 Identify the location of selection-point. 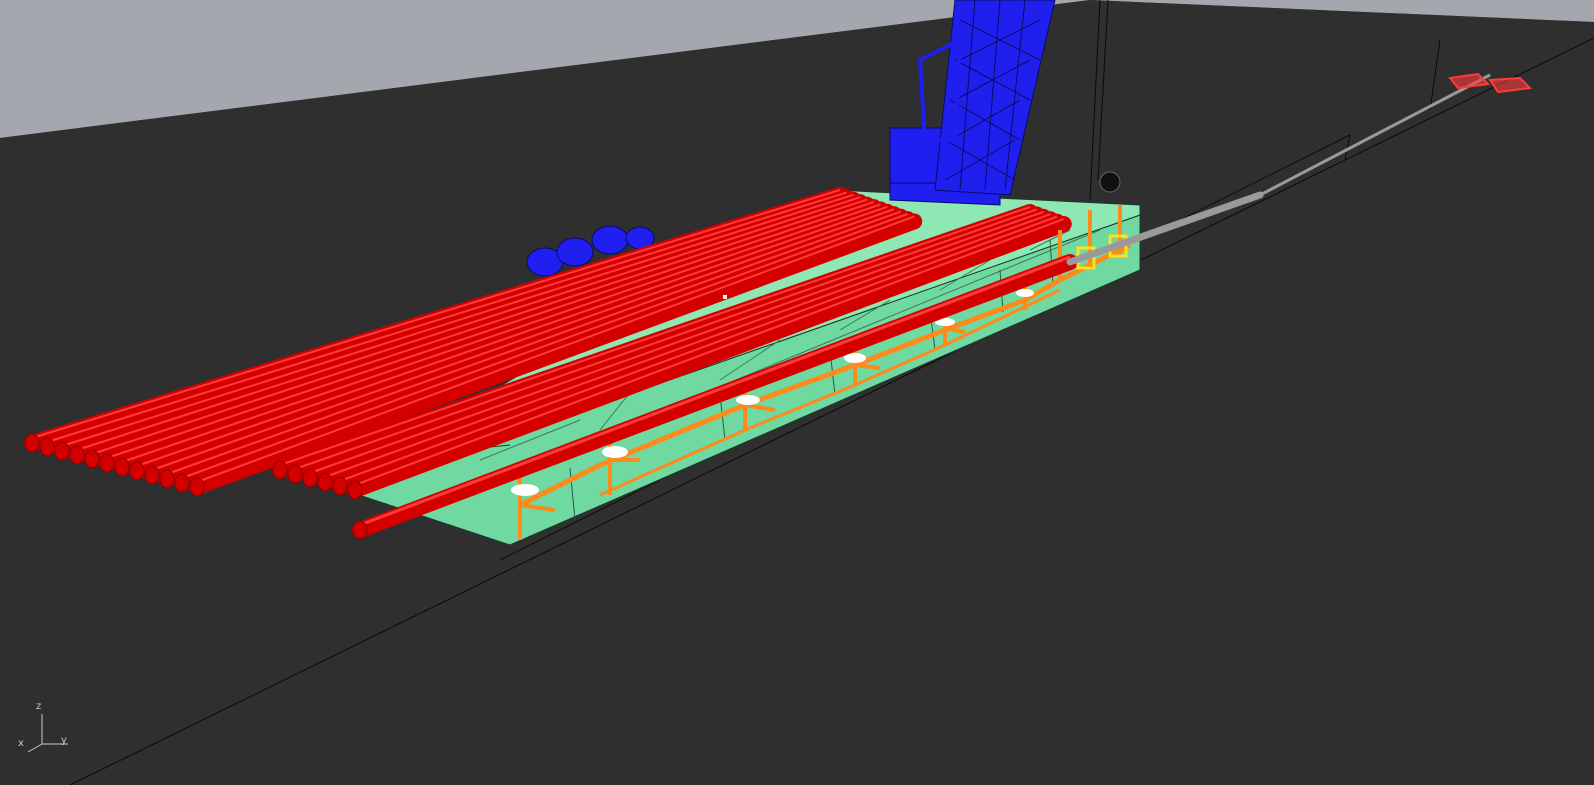
(725, 297).